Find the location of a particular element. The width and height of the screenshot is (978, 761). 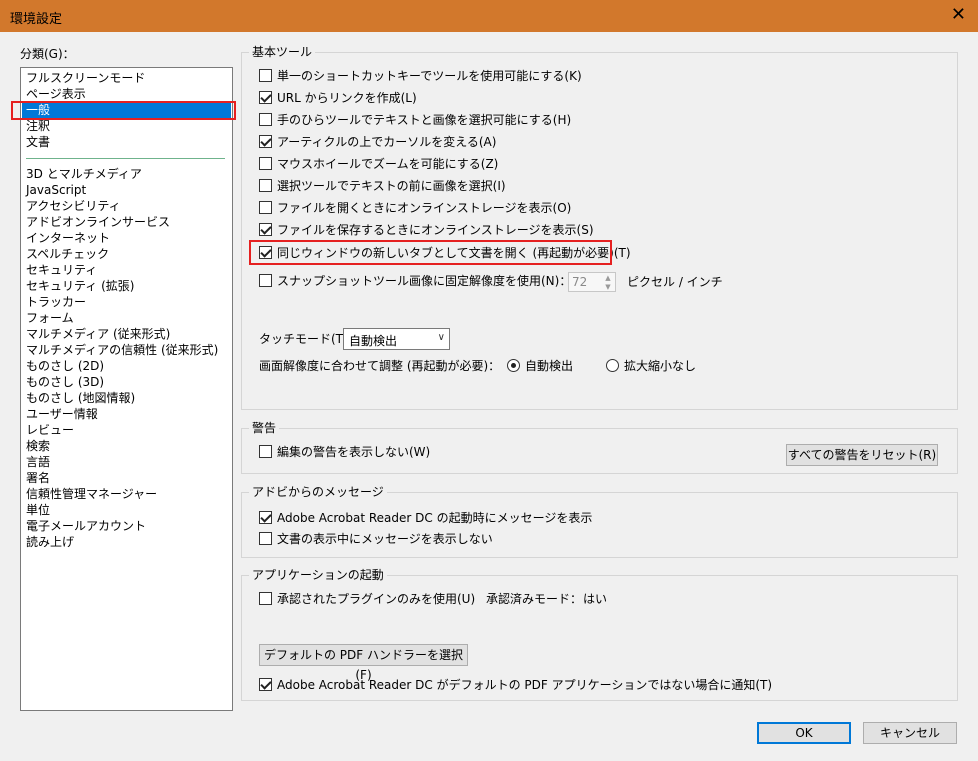

category-item: マルチメディアの信頼性 (従来形式) is located at coordinates (122, 350).